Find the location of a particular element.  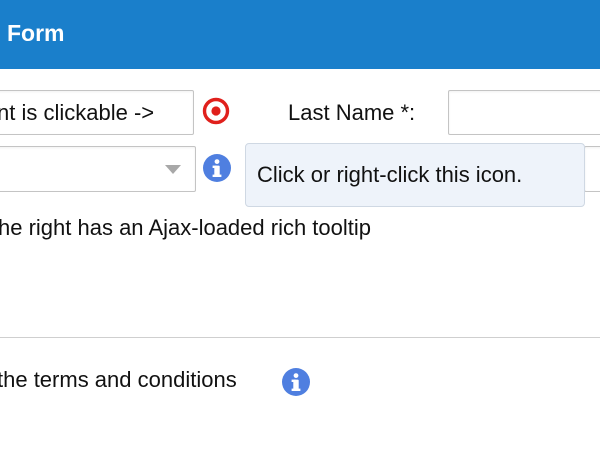

form-title: Form is located at coordinates (36, 33).